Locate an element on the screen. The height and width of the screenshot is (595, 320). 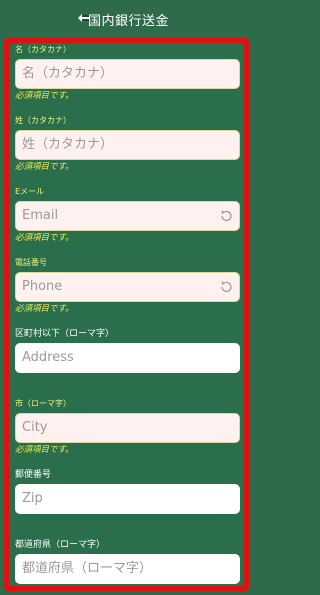
field-label: 姓（カタカナ） is located at coordinates (43, 120).